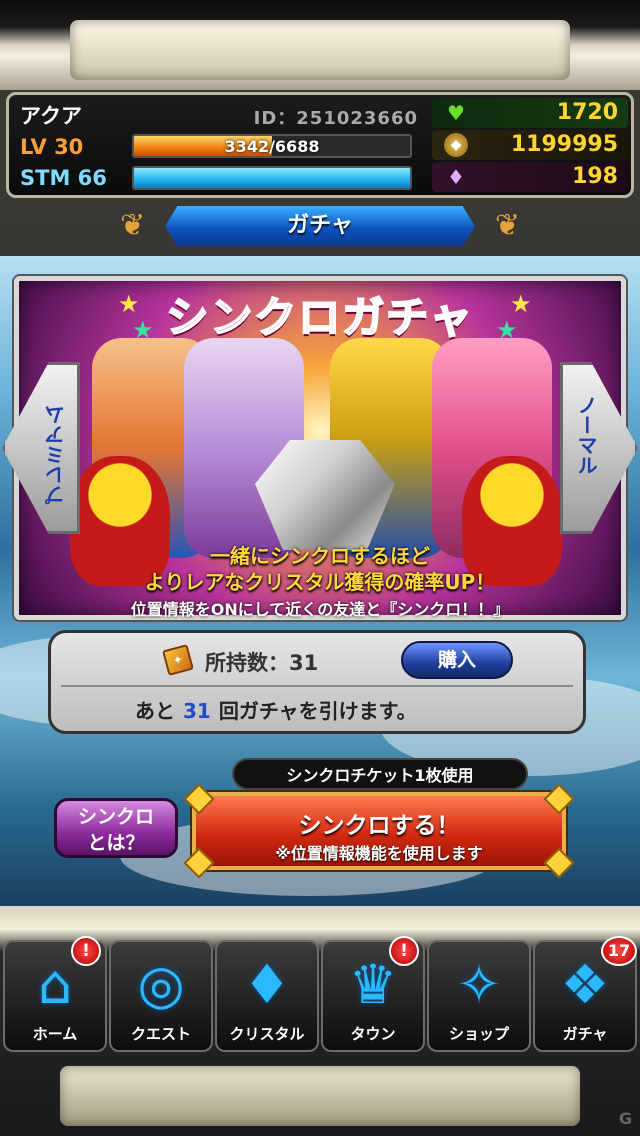  Describe the element at coordinates (585, 1034) in the screenshot. I see `nav-label: ガチャ` at that location.